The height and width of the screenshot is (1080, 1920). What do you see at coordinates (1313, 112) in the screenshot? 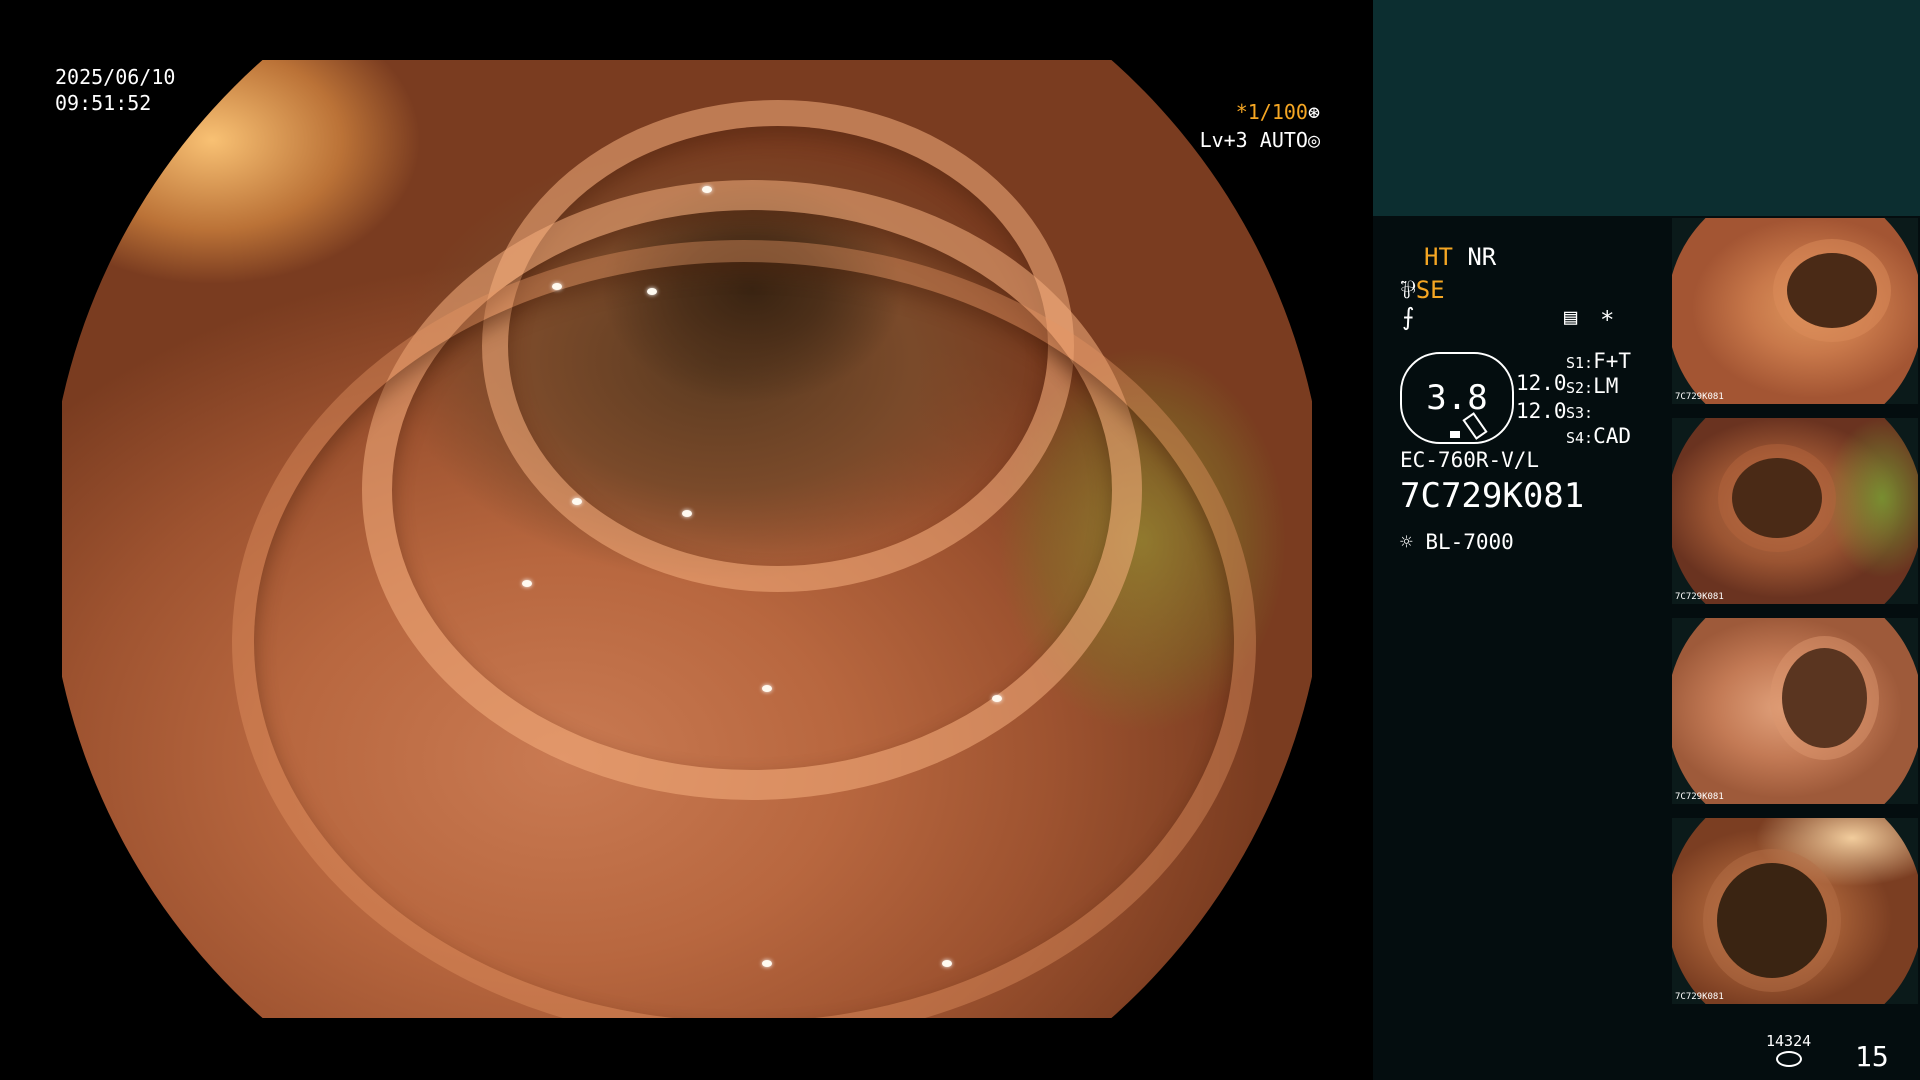
I see `aperture-icon: ⊛` at bounding box center [1313, 112].